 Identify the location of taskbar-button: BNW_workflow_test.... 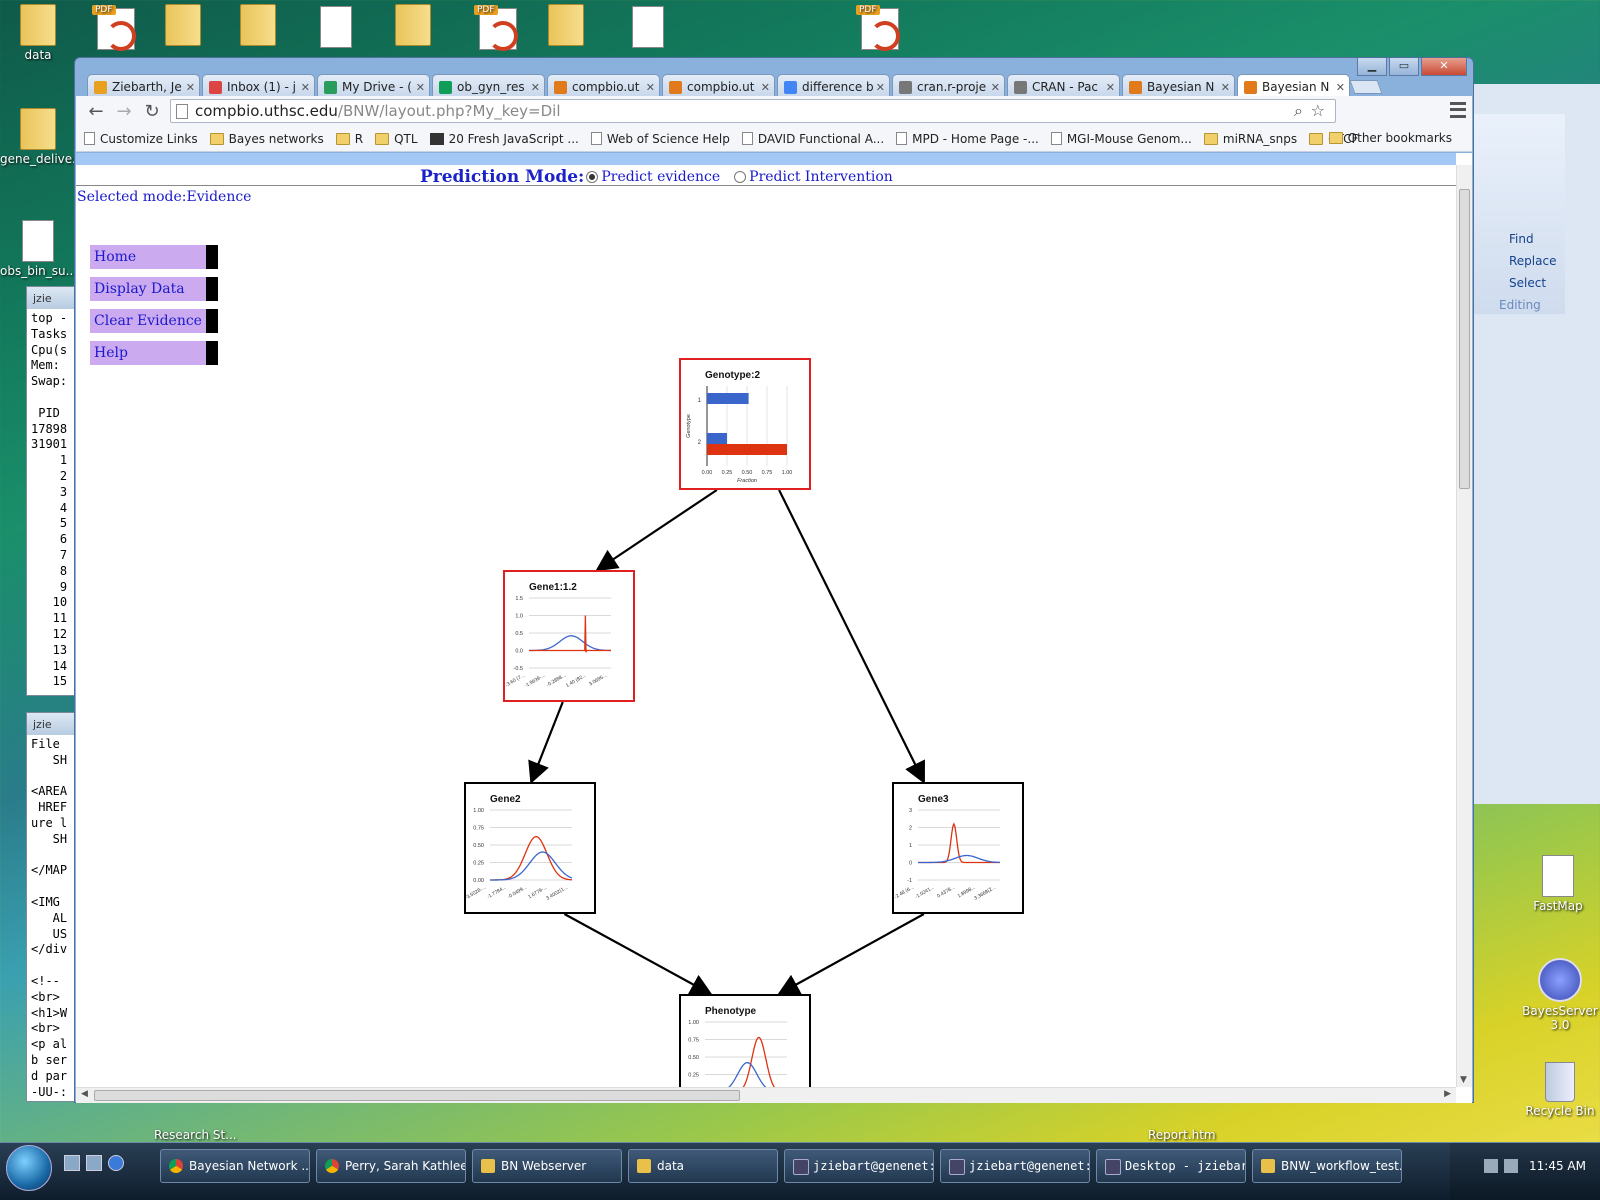
(1327, 1166).